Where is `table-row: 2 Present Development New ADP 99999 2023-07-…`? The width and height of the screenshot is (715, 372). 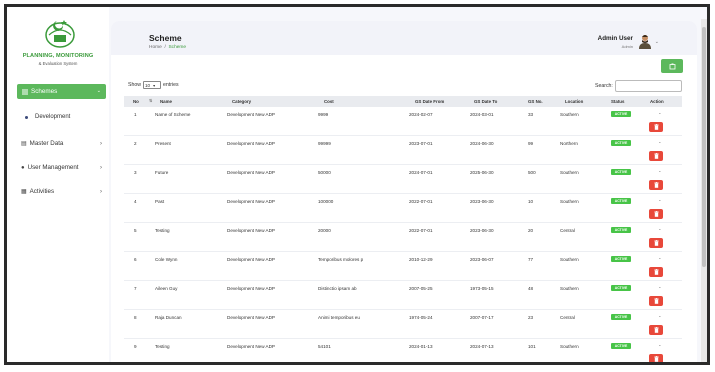
table-row: 2 Present Development New ADP 99999 2023-07-… is located at coordinates (403, 150).